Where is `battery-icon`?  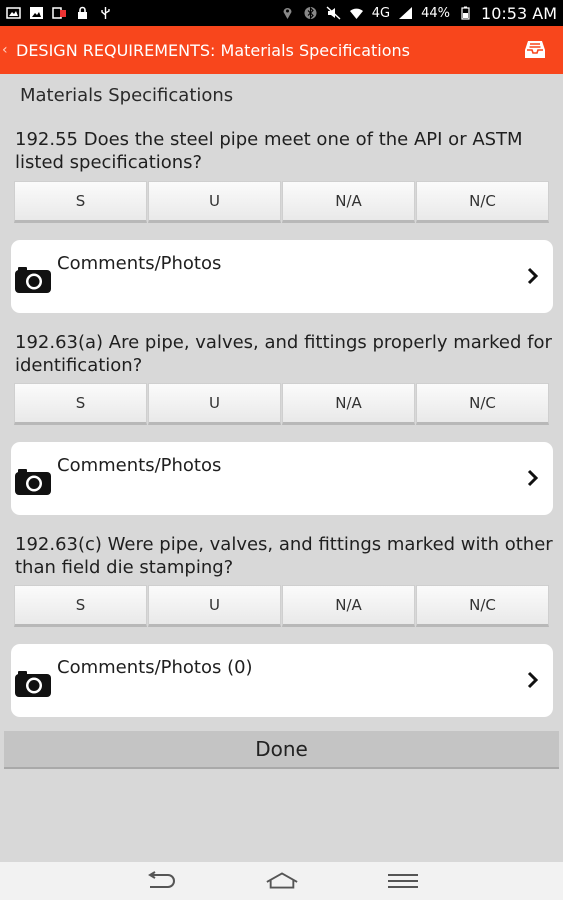
battery-icon is located at coordinates (465, 13).